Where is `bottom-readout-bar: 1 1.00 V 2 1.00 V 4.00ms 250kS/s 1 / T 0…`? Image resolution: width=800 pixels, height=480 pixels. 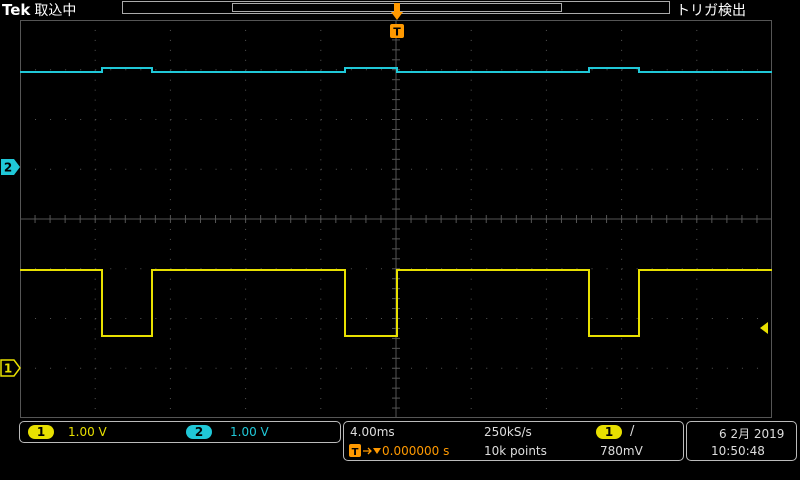 bottom-readout-bar: 1 1.00 V 2 1.00 V 4.00ms 250kS/s 1 / T 0… is located at coordinates (400, 449).